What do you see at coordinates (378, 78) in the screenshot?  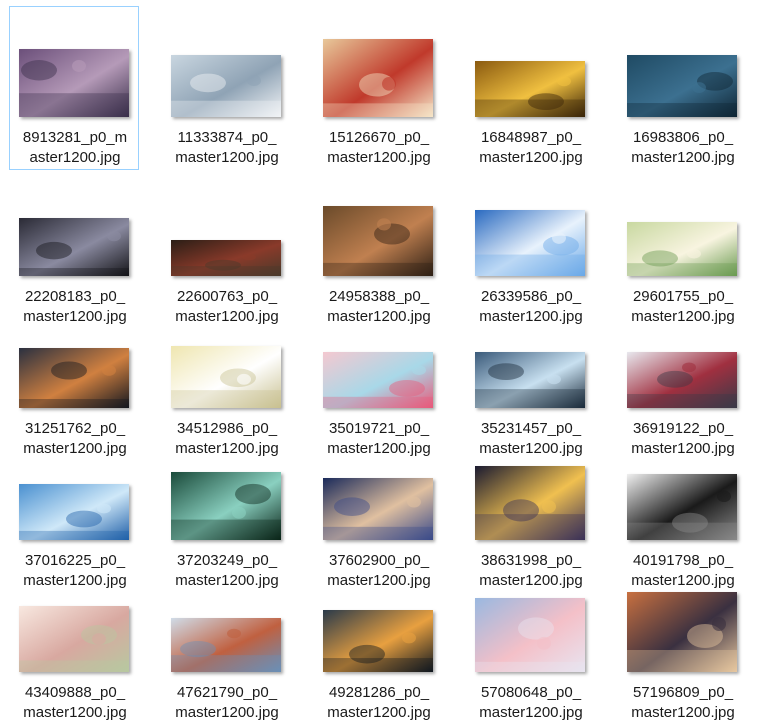 I see `food-table-image-icon` at bounding box center [378, 78].